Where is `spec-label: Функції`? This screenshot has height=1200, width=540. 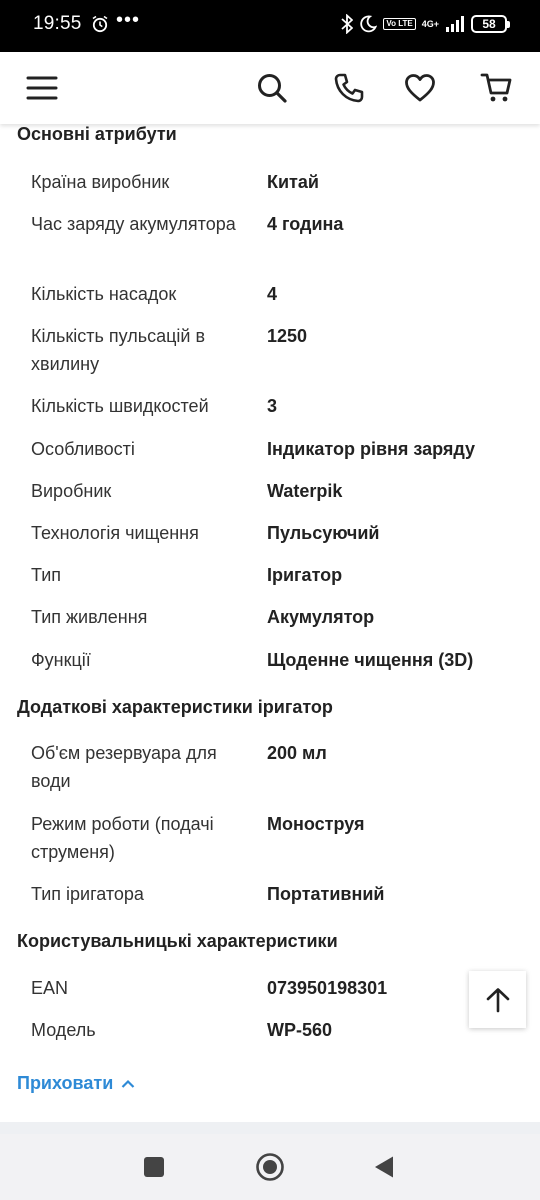 spec-label: Функції is located at coordinates (61, 660).